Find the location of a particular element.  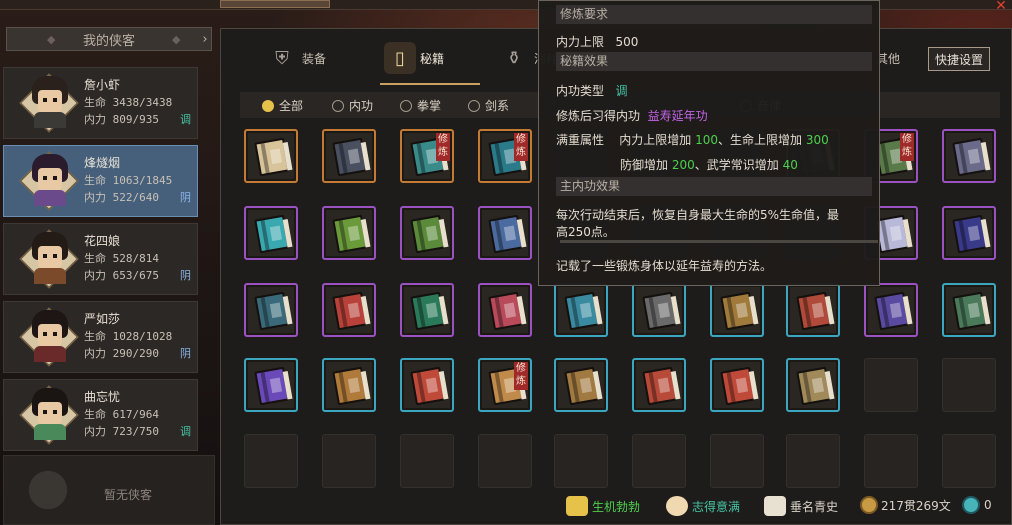

character-name: 詹小虾 is located at coordinates (102, 85).